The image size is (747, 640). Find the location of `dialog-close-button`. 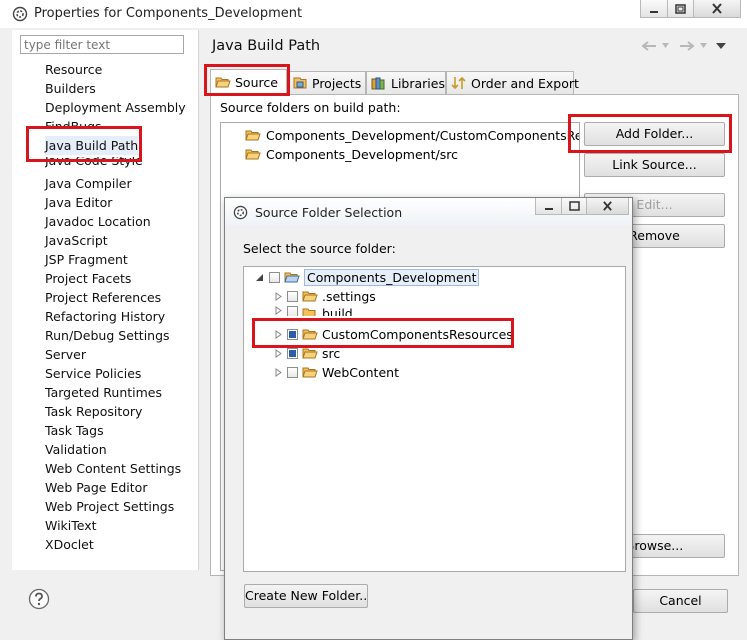

dialog-close-button is located at coordinates (607, 206).